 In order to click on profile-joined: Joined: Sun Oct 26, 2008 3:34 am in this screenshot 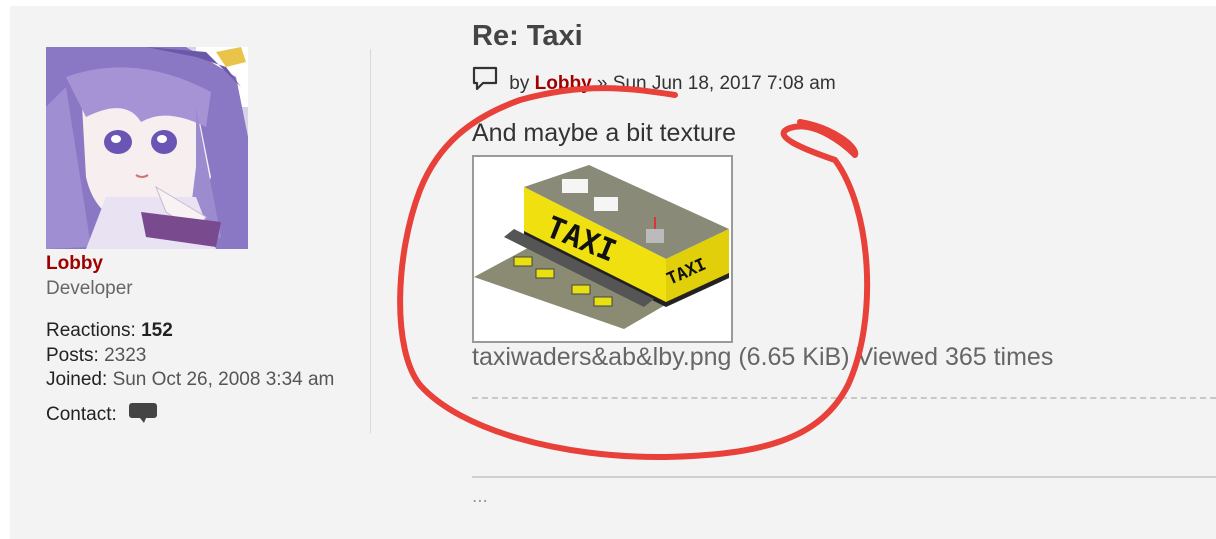, I will do `click(190, 380)`.